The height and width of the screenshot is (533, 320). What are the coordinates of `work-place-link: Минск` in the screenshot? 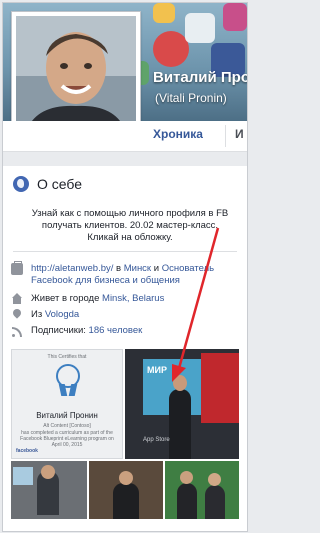 It's located at (137, 268).